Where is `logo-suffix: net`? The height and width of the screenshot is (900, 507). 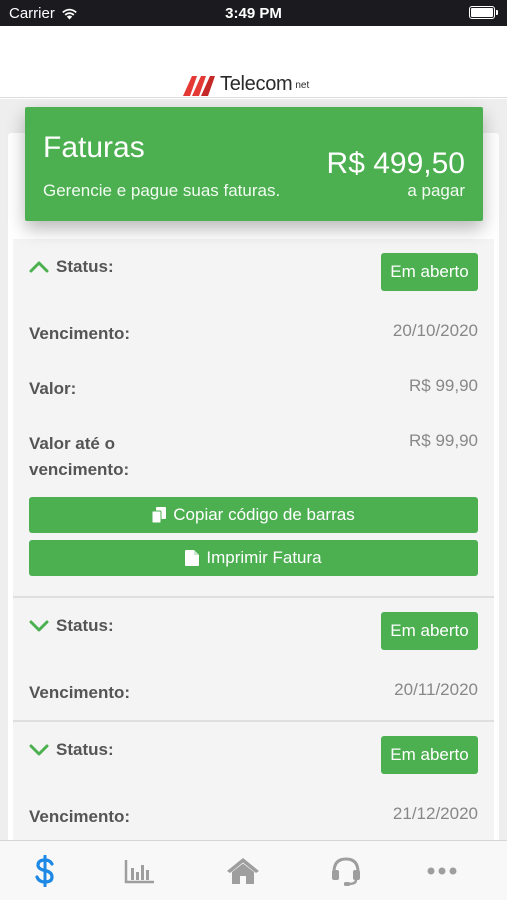
logo-suffix: net is located at coordinates (302, 85).